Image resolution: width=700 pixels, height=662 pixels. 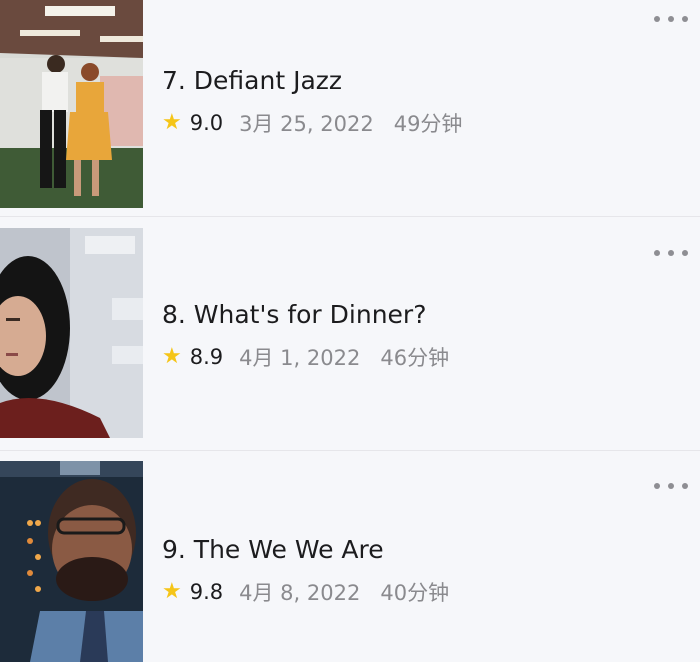 I want to click on episode-duration: 49分钟, so click(x=428, y=124).